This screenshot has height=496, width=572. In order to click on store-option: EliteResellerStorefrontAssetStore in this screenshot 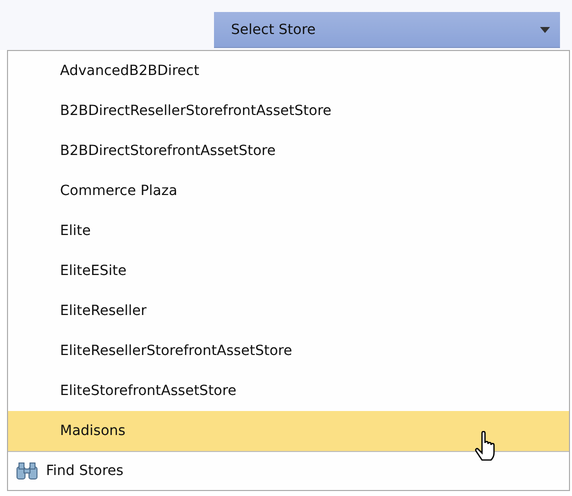, I will do `click(288, 351)`.